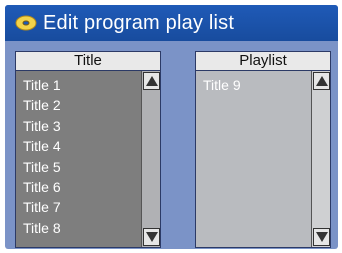 This screenshot has width=342, height=253. What do you see at coordinates (26, 23) in the screenshot?
I see `disc-icon` at bounding box center [26, 23].